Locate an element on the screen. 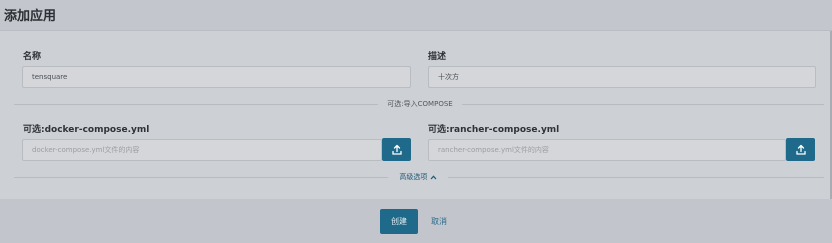 The image size is (832, 243). advanced-options-toggle: 高级选项 is located at coordinates (418, 177).